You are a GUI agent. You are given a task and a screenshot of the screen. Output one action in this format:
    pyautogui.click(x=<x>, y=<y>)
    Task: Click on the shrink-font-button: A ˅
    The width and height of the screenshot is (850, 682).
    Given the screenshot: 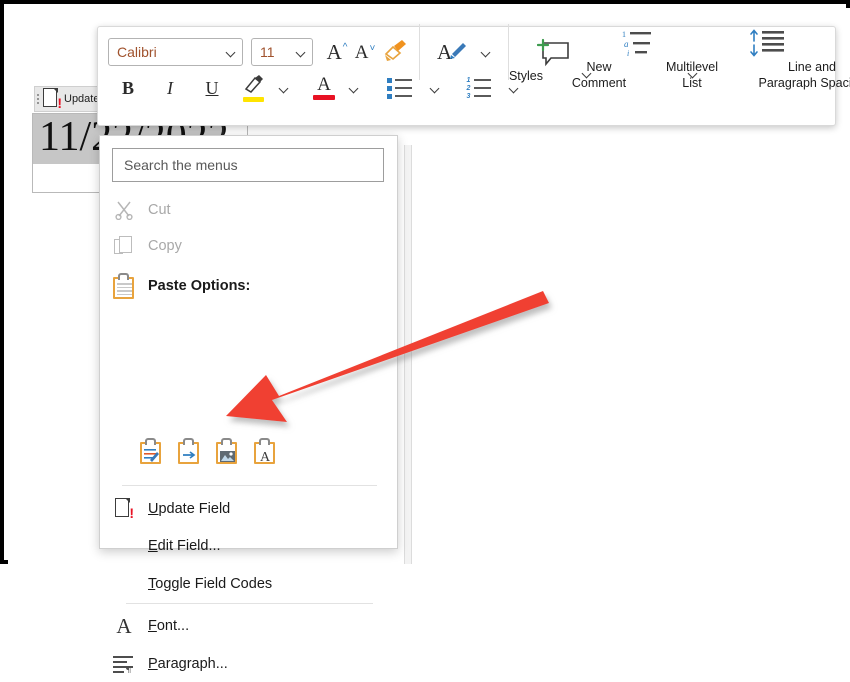 What is the action you would take?
    pyautogui.click(x=365, y=52)
    